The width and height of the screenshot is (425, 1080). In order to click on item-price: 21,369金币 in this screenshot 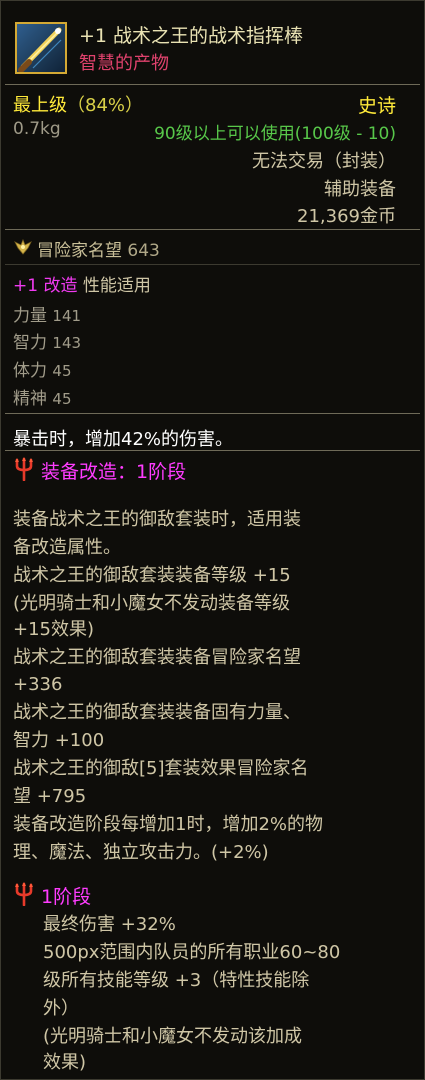, I will do `click(346, 216)`.